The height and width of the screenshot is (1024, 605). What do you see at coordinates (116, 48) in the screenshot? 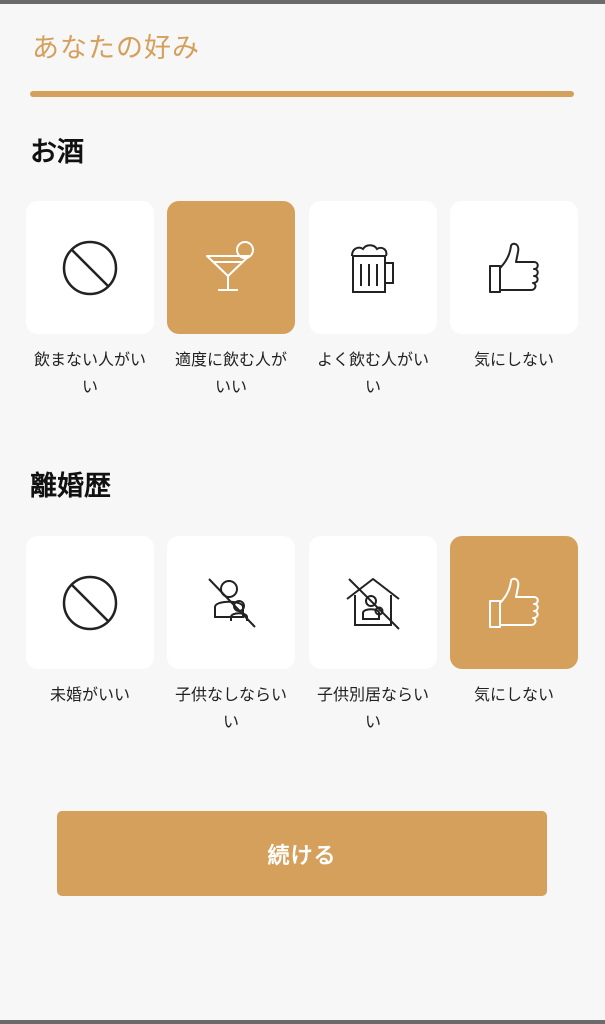
I see `page-title: あなたの好み` at bounding box center [116, 48].